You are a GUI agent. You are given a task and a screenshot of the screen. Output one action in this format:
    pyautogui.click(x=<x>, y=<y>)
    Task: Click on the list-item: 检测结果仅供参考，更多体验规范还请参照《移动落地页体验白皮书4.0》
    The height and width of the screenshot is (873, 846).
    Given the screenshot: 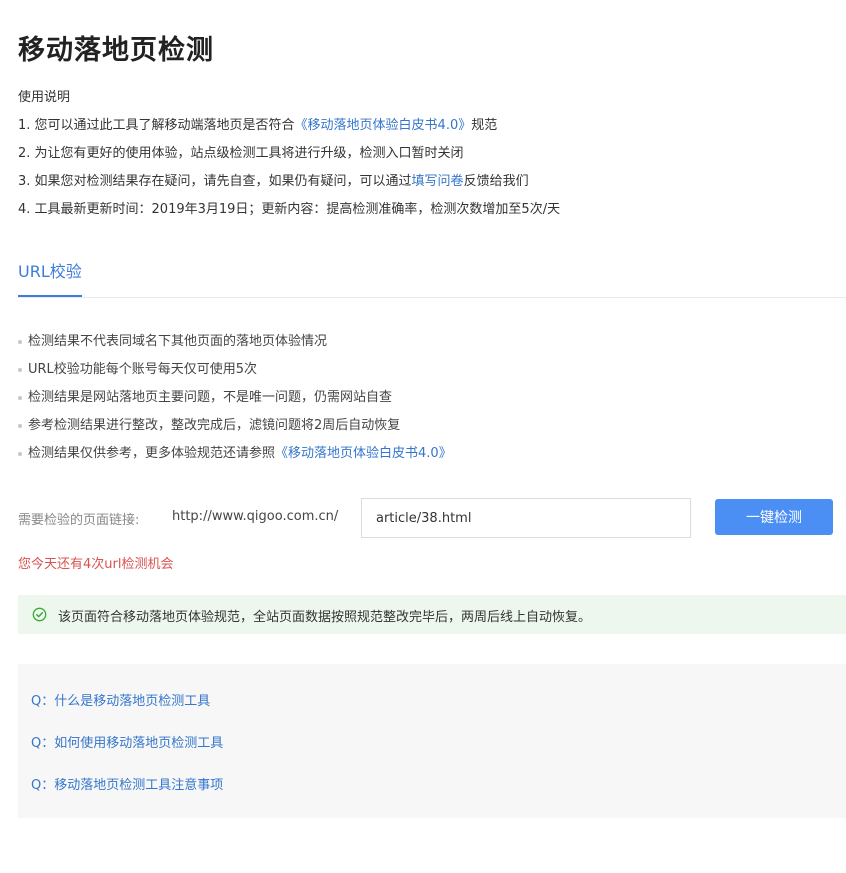 What is the action you would take?
    pyautogui.click(x=235, y=459)
    